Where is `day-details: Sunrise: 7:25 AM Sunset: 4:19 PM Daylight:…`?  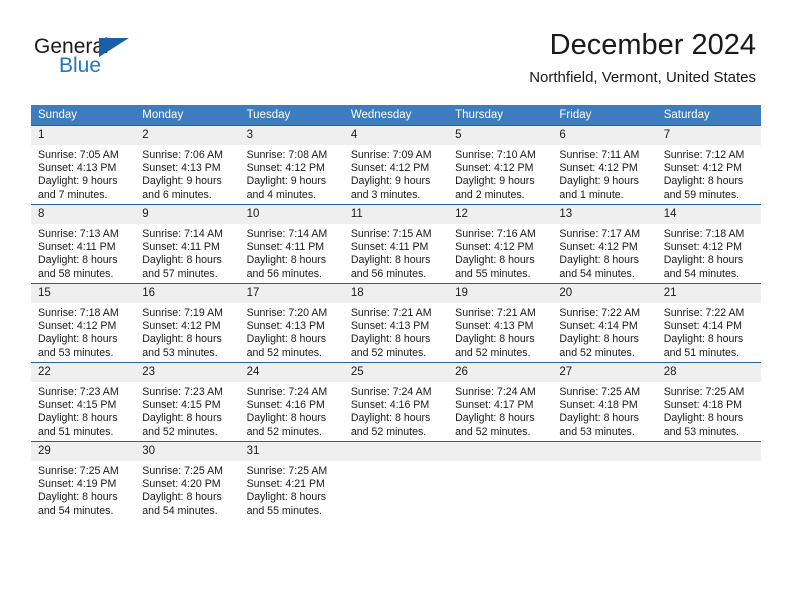 day-details: Sunrise: 7:25 AM Sunset: 4:19 PM Daylight:… is located at coordinates (83, 489).